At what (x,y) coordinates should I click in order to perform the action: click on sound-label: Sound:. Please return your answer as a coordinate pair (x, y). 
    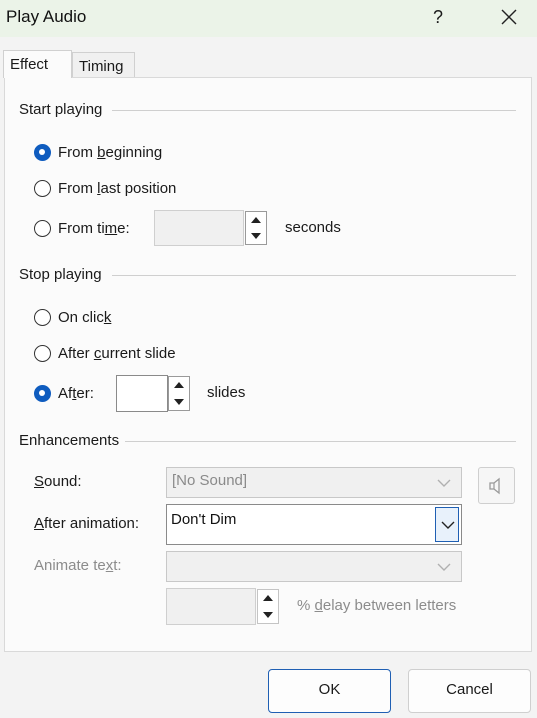
    Looking at the image, I should click on (58, 481).